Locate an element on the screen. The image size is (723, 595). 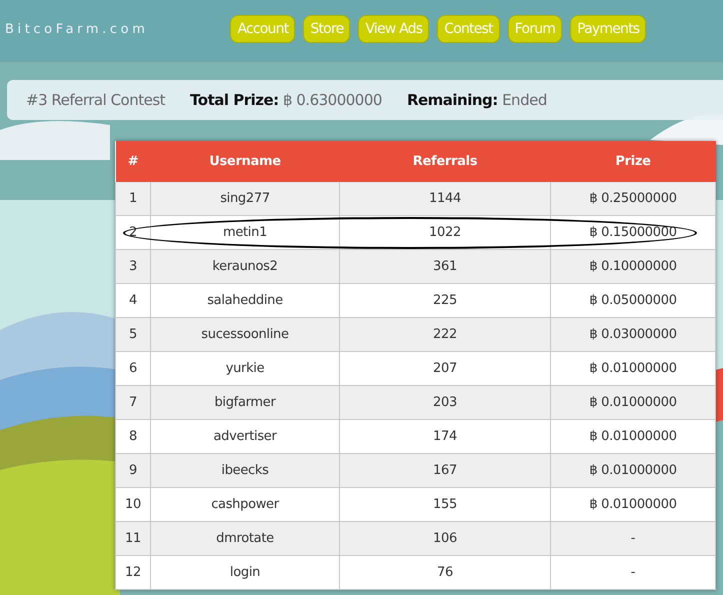
table-cell: 9 is located at coordinates (133, 471).